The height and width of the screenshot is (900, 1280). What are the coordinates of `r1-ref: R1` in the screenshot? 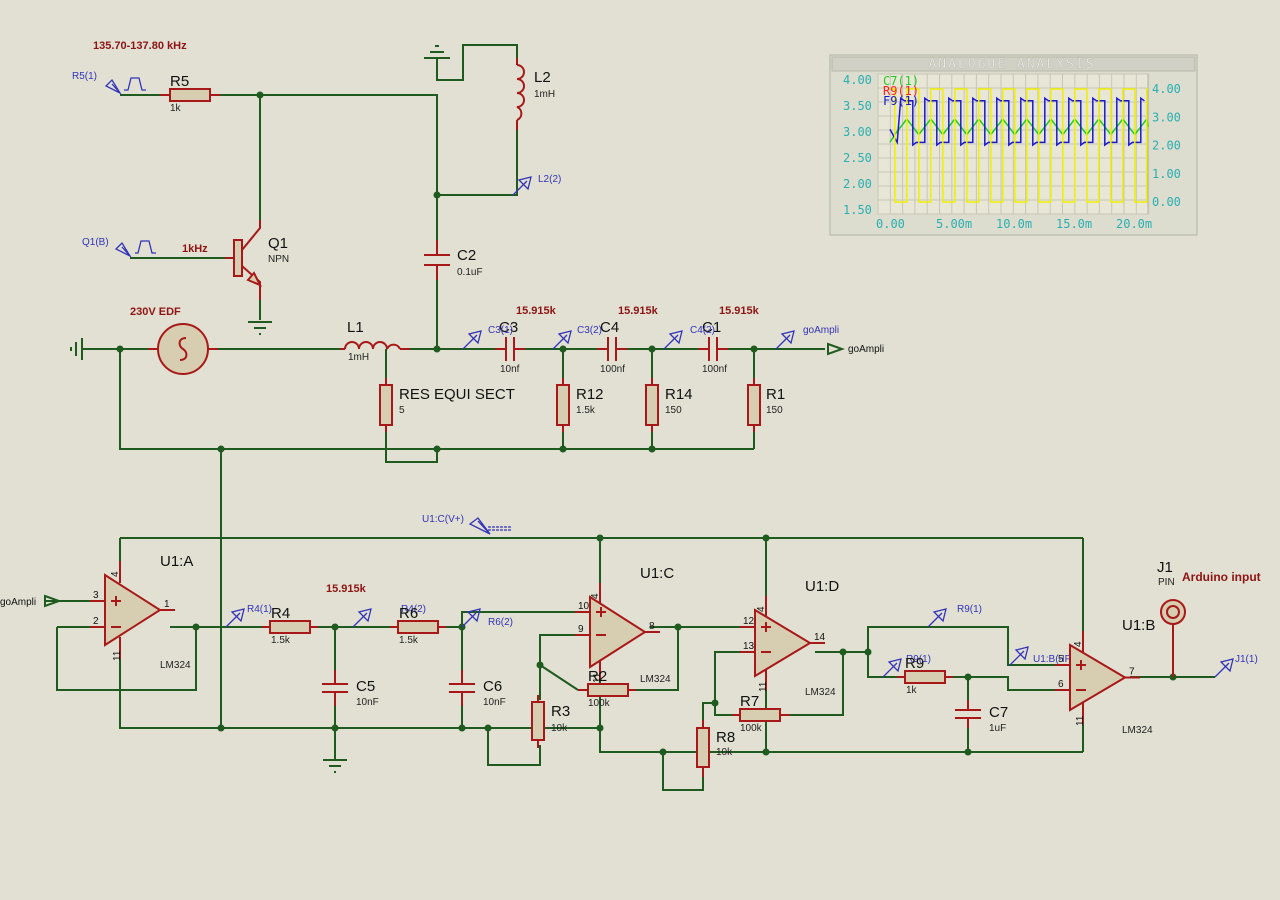 It's located at (775, 394).